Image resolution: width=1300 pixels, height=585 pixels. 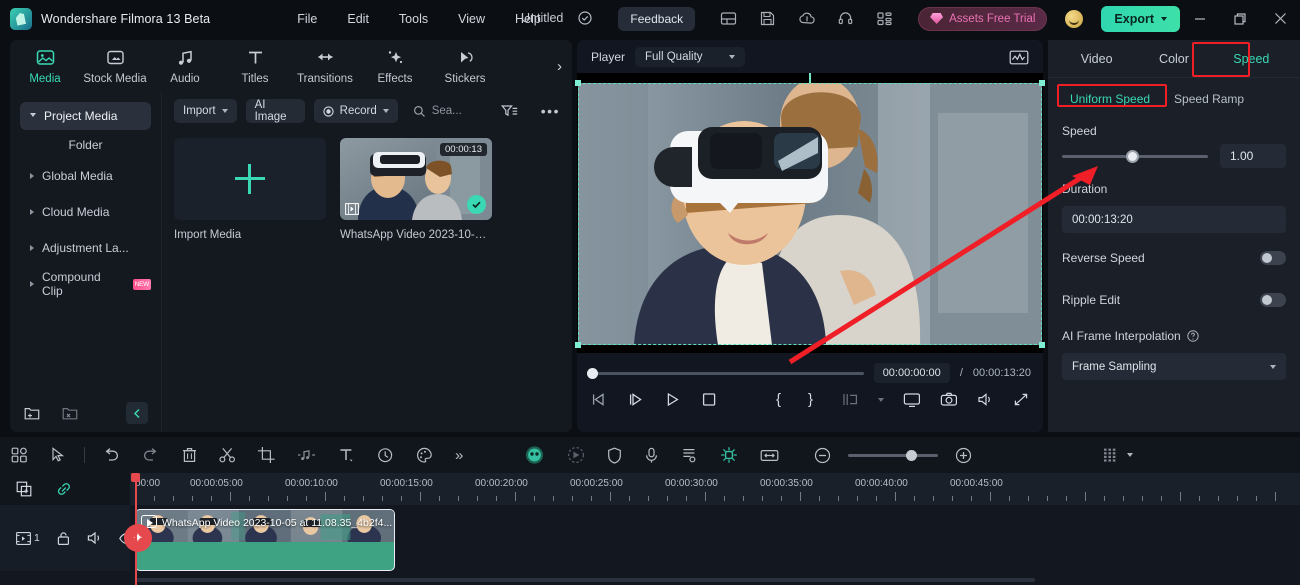 What do you see at coordinates (1253, 156) in the screenshot?
I see `speed-value-input: 1.00` at bounding box center [1253, 156].